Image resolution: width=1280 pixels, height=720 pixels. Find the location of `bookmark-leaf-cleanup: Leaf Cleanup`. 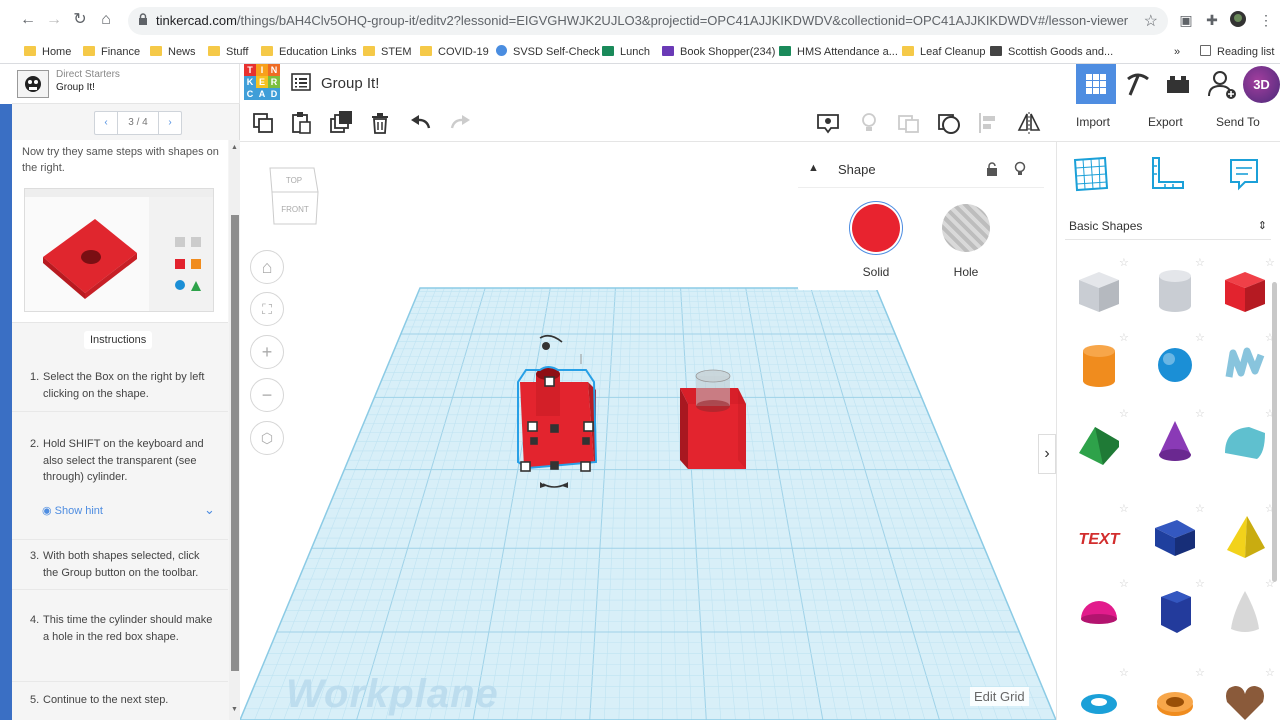

bookmark-leaf-cleanup: Leaf Cleanup is located at coordinates (943, 52).